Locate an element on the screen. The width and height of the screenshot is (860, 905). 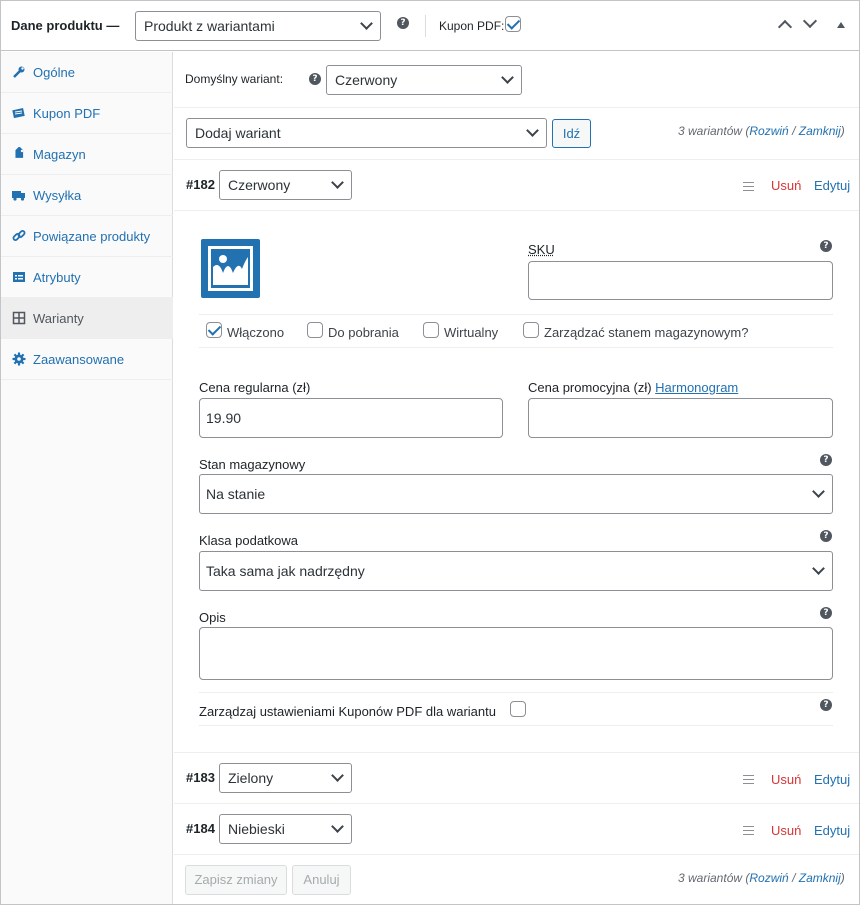
tab-attributes: Atrybuty is located at coordinates (87, 277).